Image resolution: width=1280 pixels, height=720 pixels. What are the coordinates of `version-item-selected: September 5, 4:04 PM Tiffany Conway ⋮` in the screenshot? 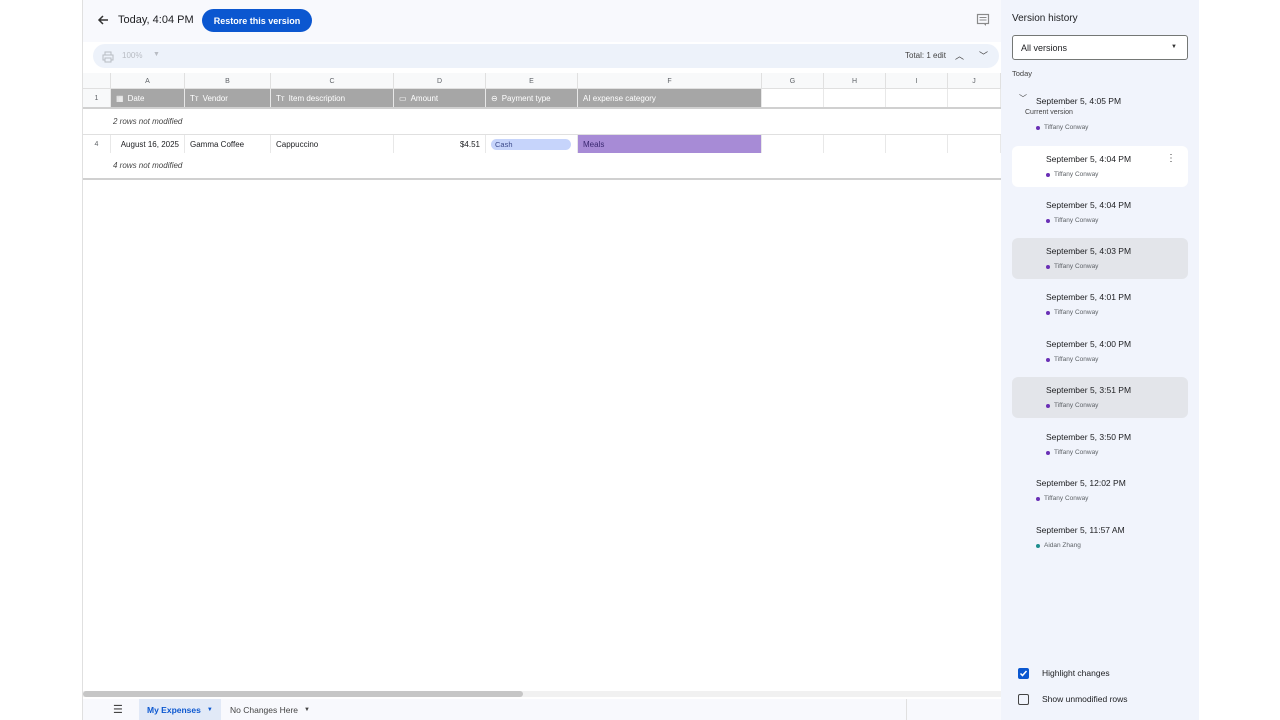 It's located at (1100, 166).